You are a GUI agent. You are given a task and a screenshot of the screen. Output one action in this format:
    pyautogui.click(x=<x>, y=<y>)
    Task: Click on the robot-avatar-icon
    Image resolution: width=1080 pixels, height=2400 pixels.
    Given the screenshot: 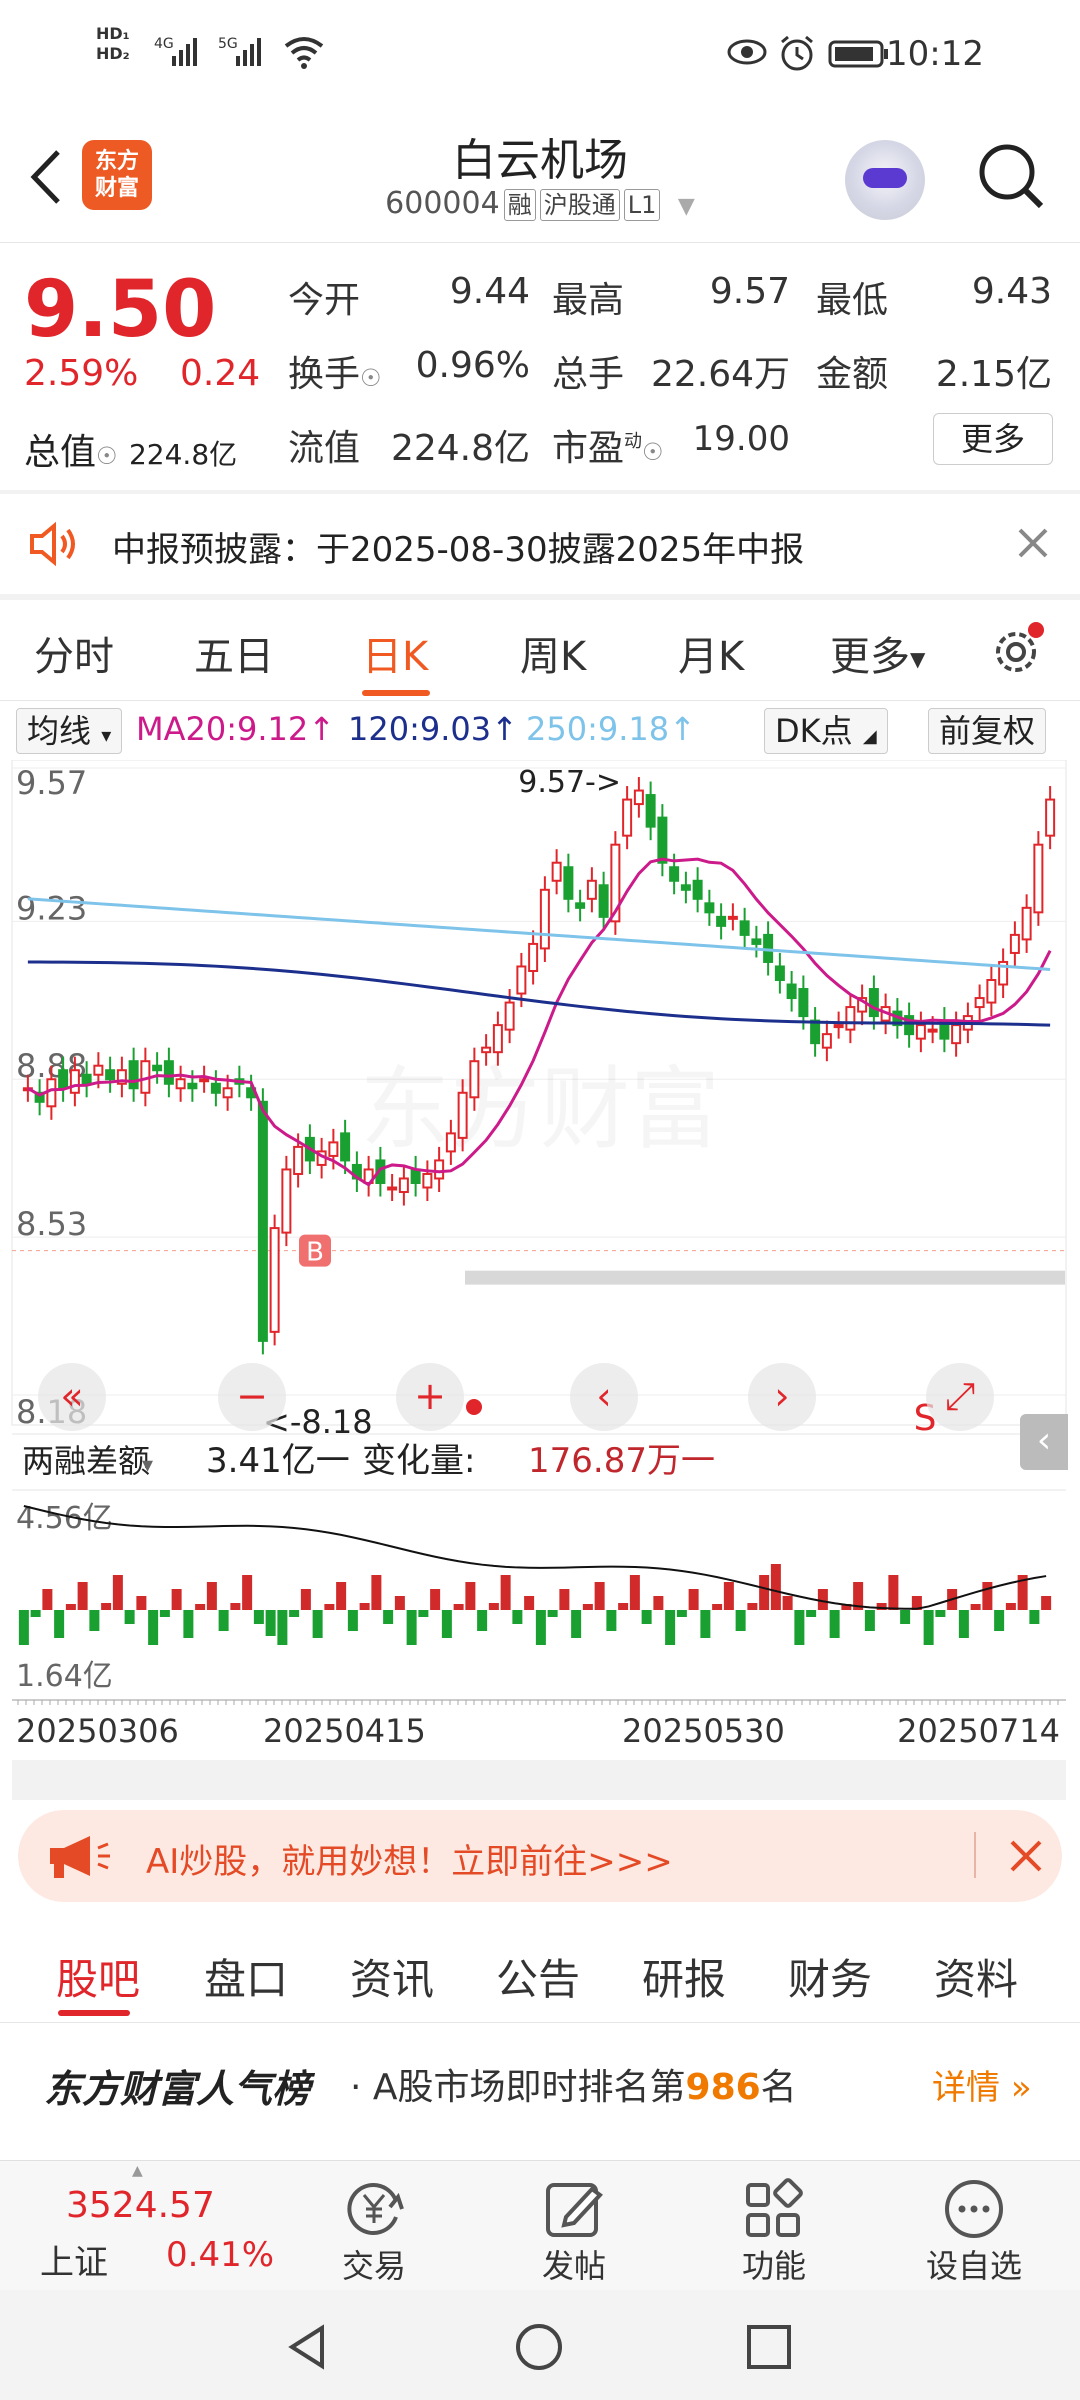 What is the action you would take?
    pyautogui.click(x=885, y=180)
    